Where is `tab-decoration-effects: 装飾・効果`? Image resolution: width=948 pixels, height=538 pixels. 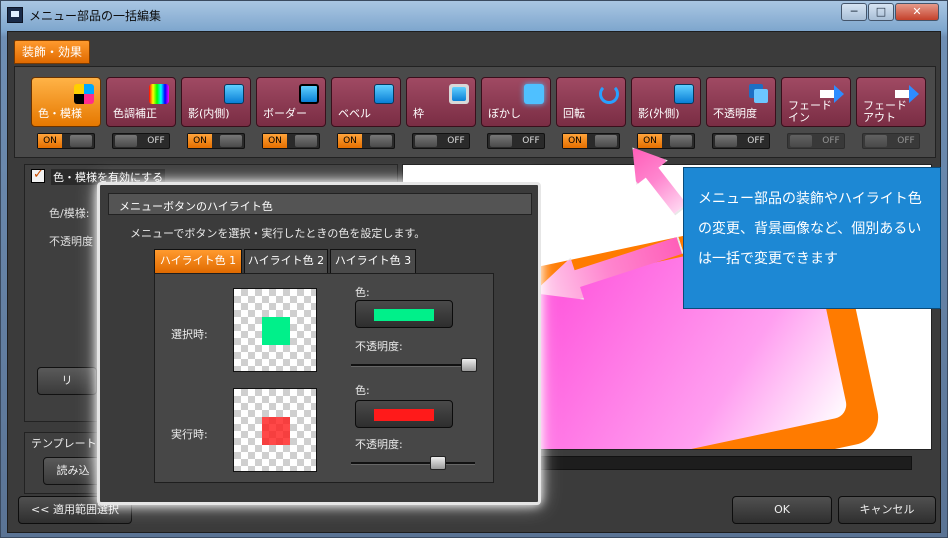
tab-decoration-effects: 装飾・効果 is located at coordinates (52, 52).